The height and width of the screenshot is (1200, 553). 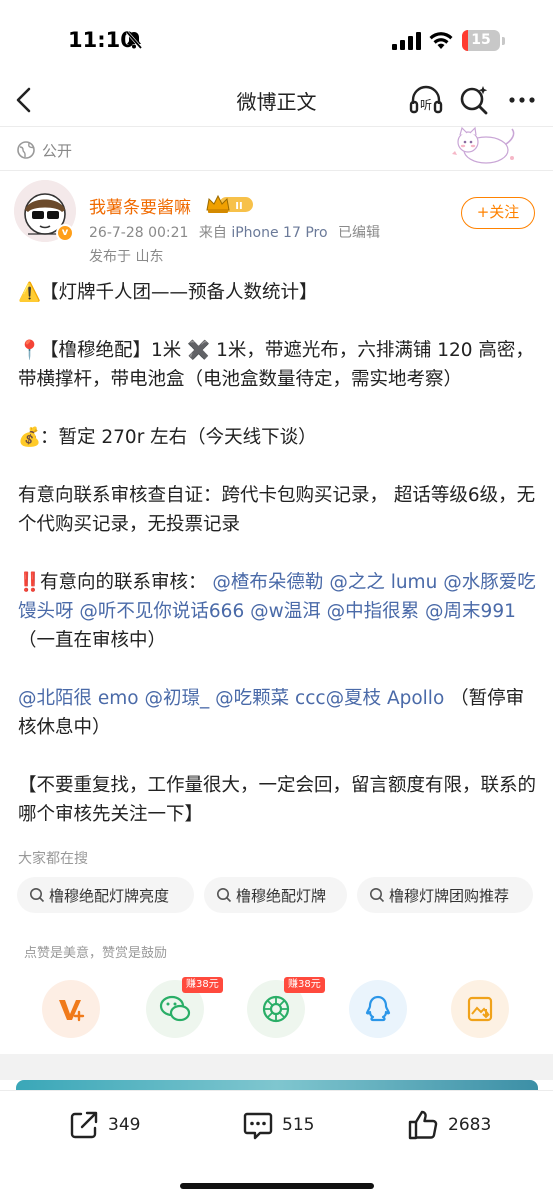 I want to click on mention-link: @中指很累, so click(x=373, y=611).